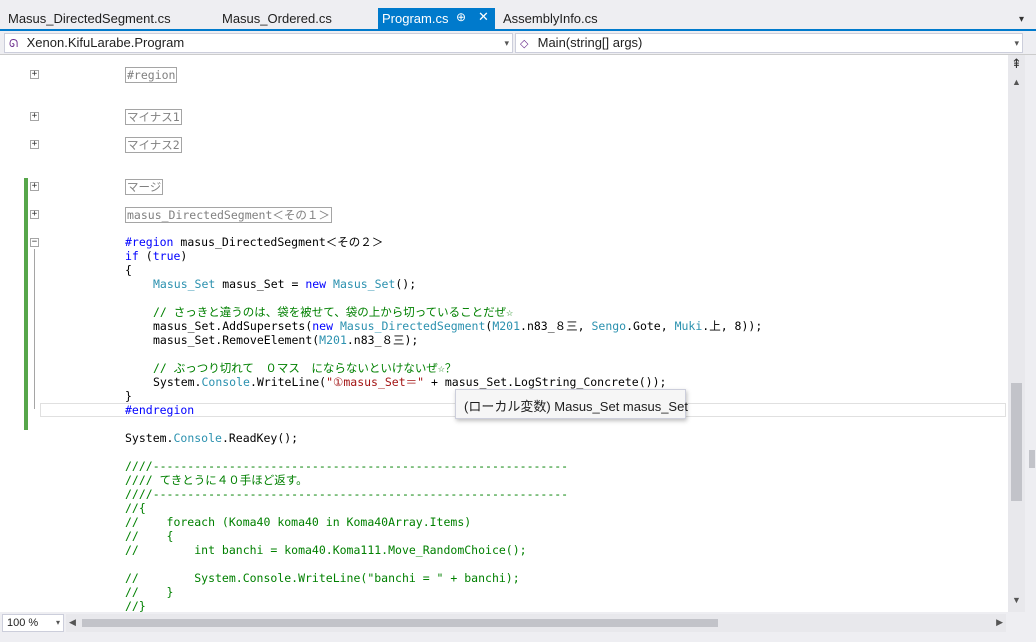  I want to click on code-line: マイナス1, so click(153, 117).